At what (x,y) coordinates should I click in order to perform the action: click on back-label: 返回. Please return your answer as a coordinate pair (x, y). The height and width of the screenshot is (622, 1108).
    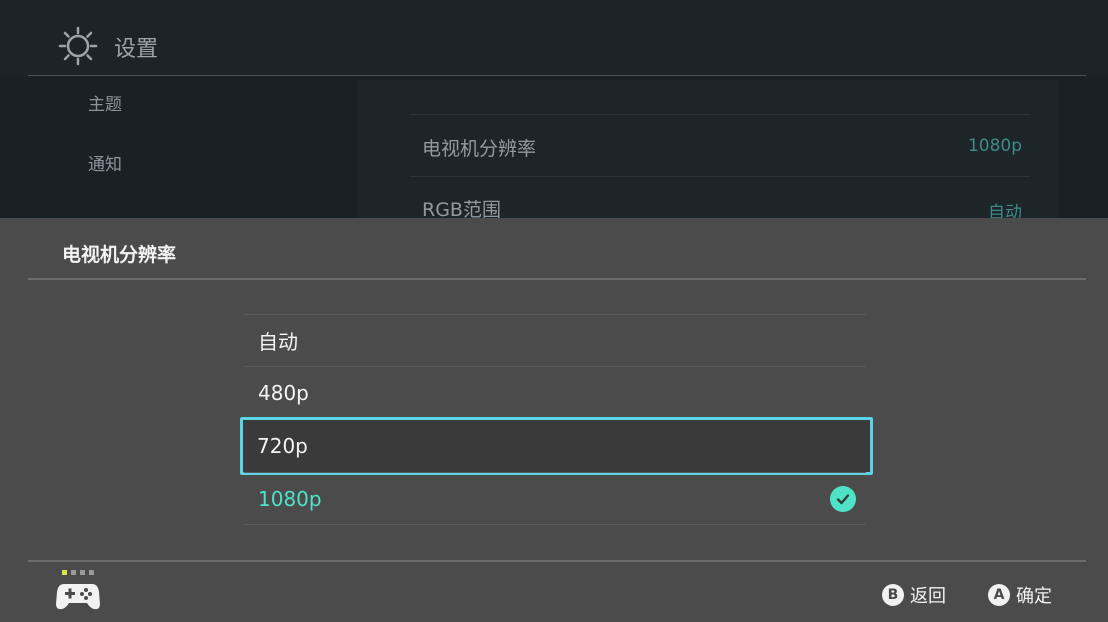
    Looking at the image, I should click on (928, 596).